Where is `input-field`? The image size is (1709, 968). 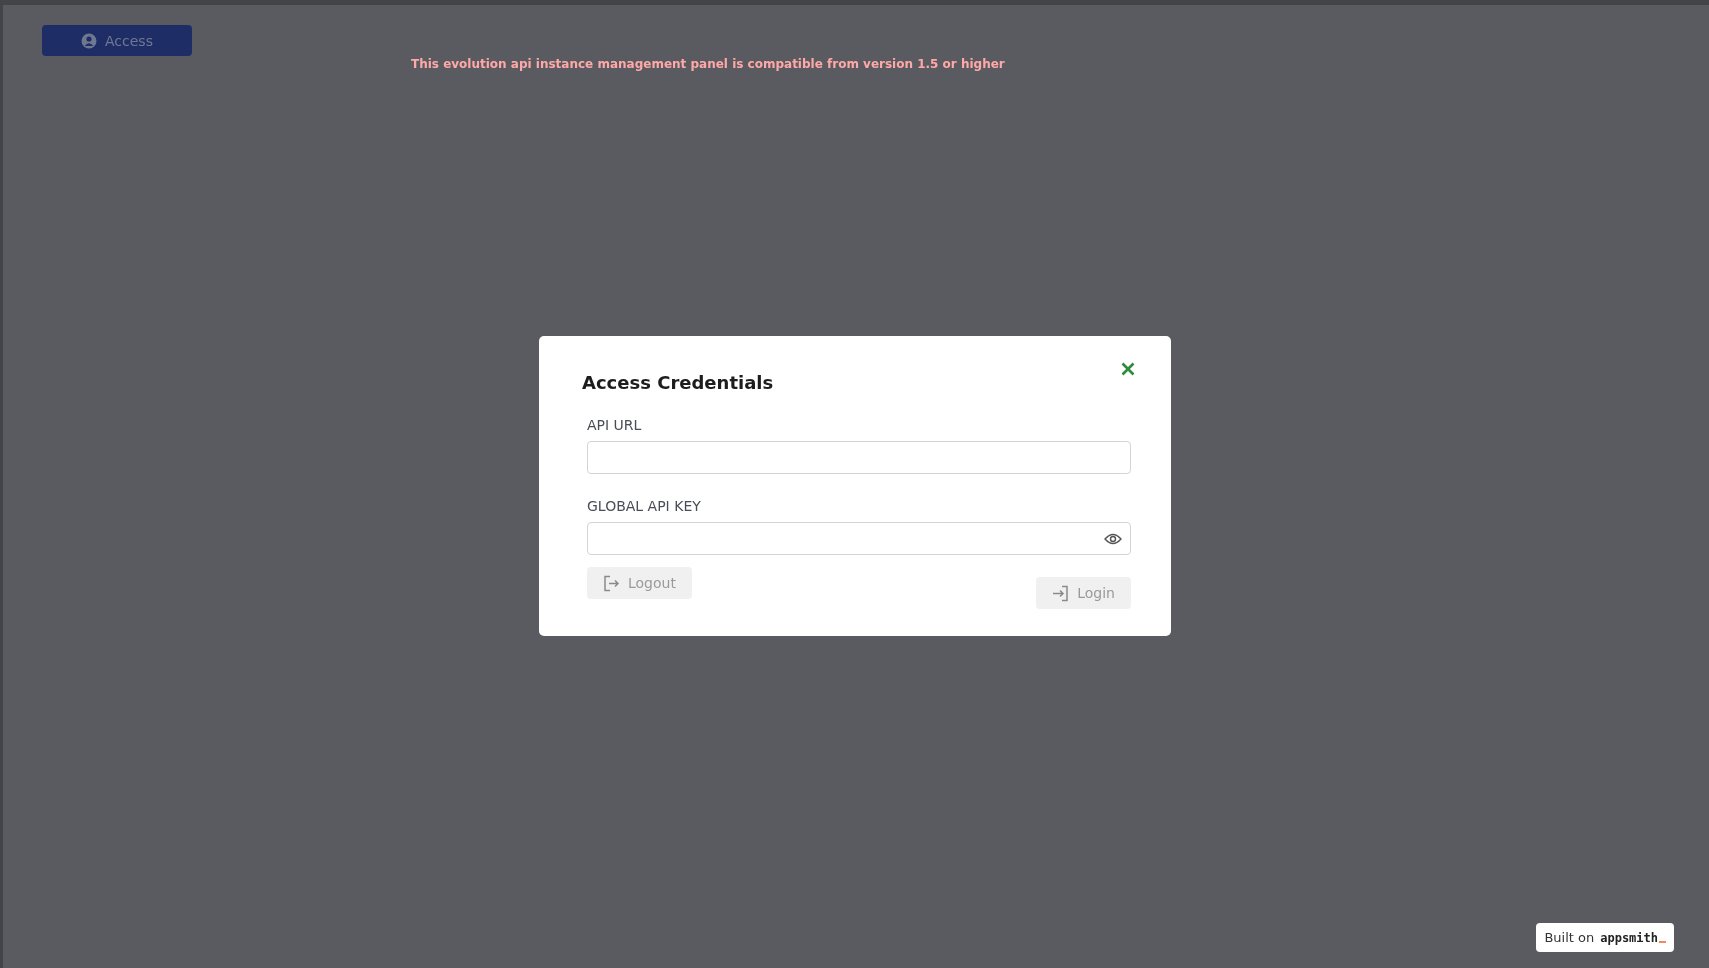 input-field is located at coordinates (859, 457).